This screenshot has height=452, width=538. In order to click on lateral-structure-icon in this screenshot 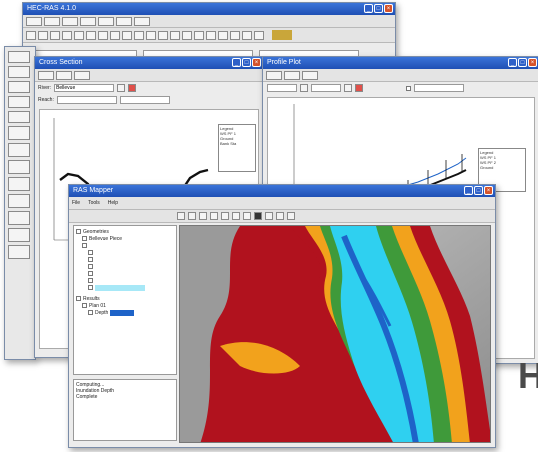, I will do `click(19, 184)`.